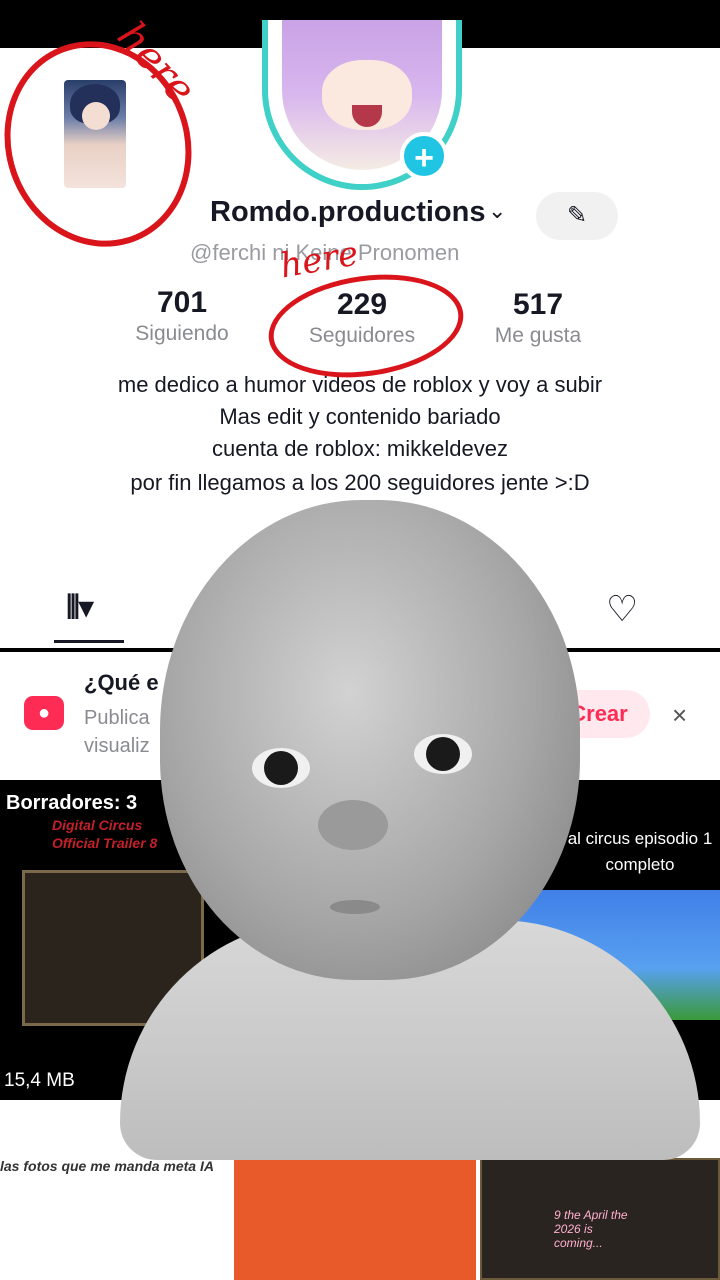 This screenshot has width=720, height=1280. Describe the element at coordinates (360, 416) in the screenshot. I see `bio-line: Mas edit y contenido bariado` at that location.